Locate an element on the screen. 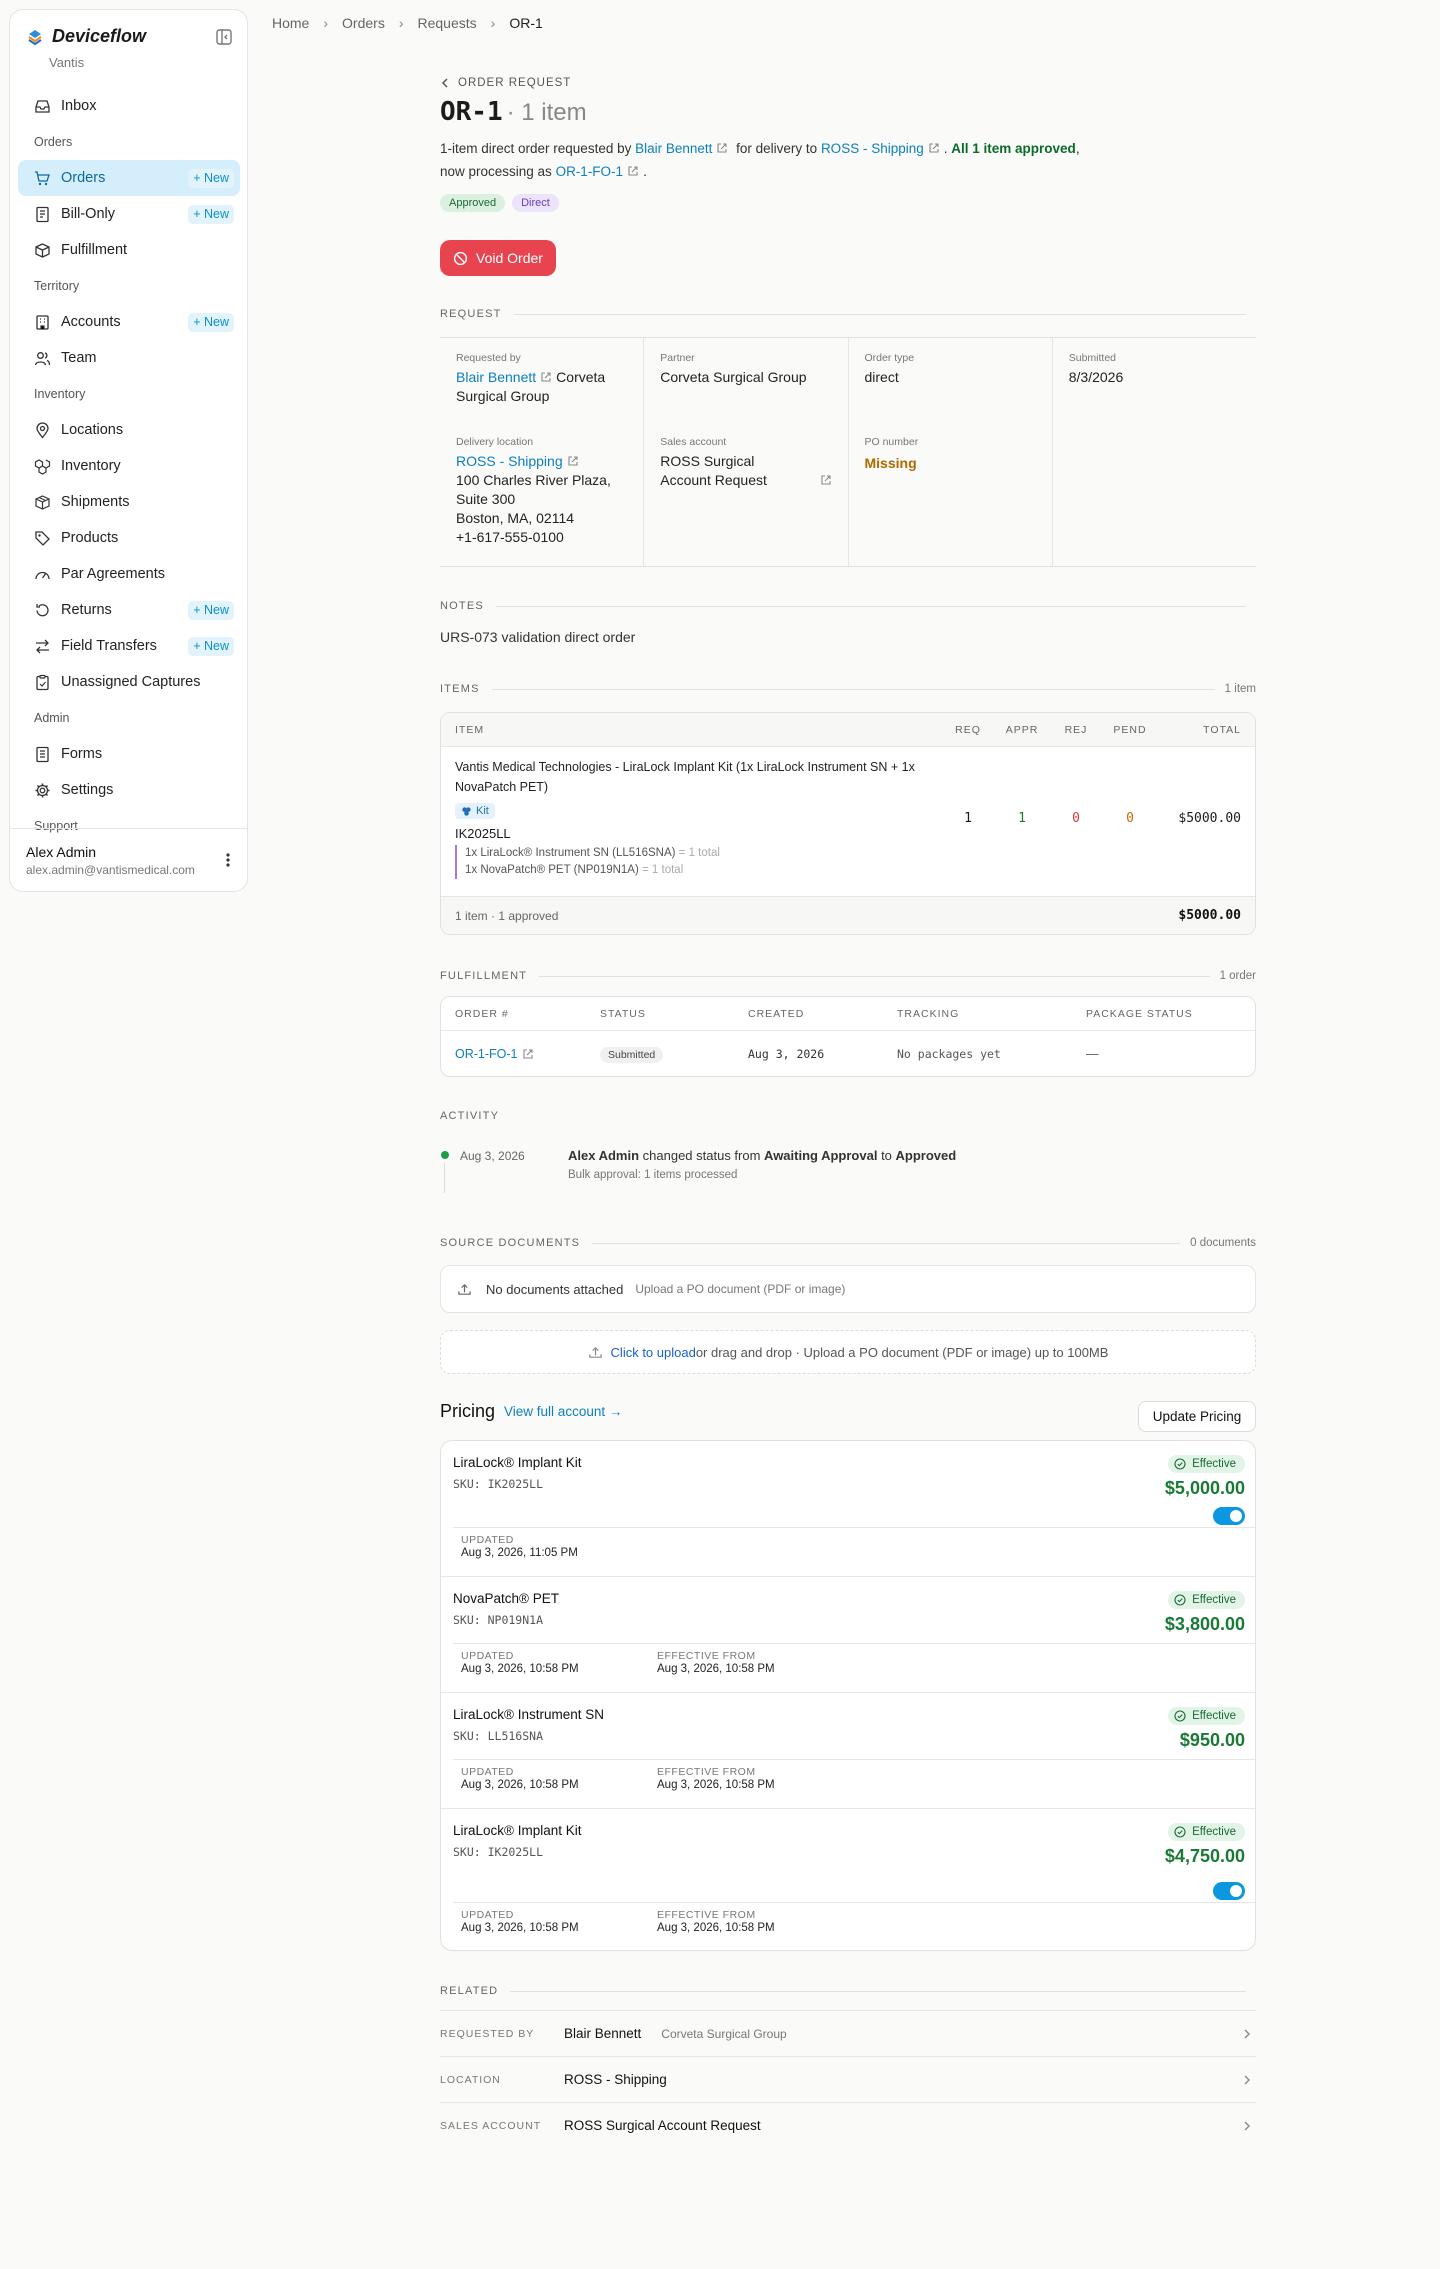  related-row: LOCATION ROSS - Shipping is located at coordinates (848, 2079).